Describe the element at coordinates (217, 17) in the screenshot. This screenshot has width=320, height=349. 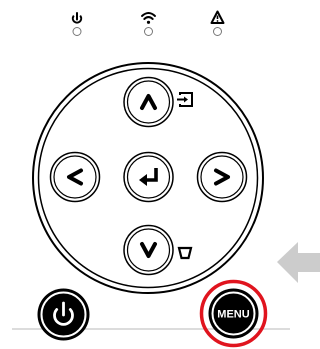
I see `warning-icon` at that location.